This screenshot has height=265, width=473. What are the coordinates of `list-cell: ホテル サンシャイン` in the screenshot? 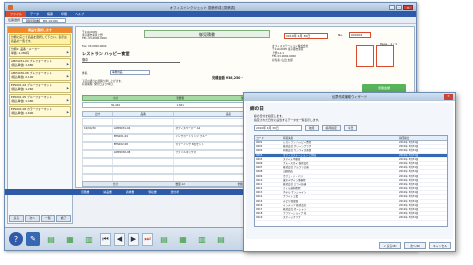 It's located at (295, 193).